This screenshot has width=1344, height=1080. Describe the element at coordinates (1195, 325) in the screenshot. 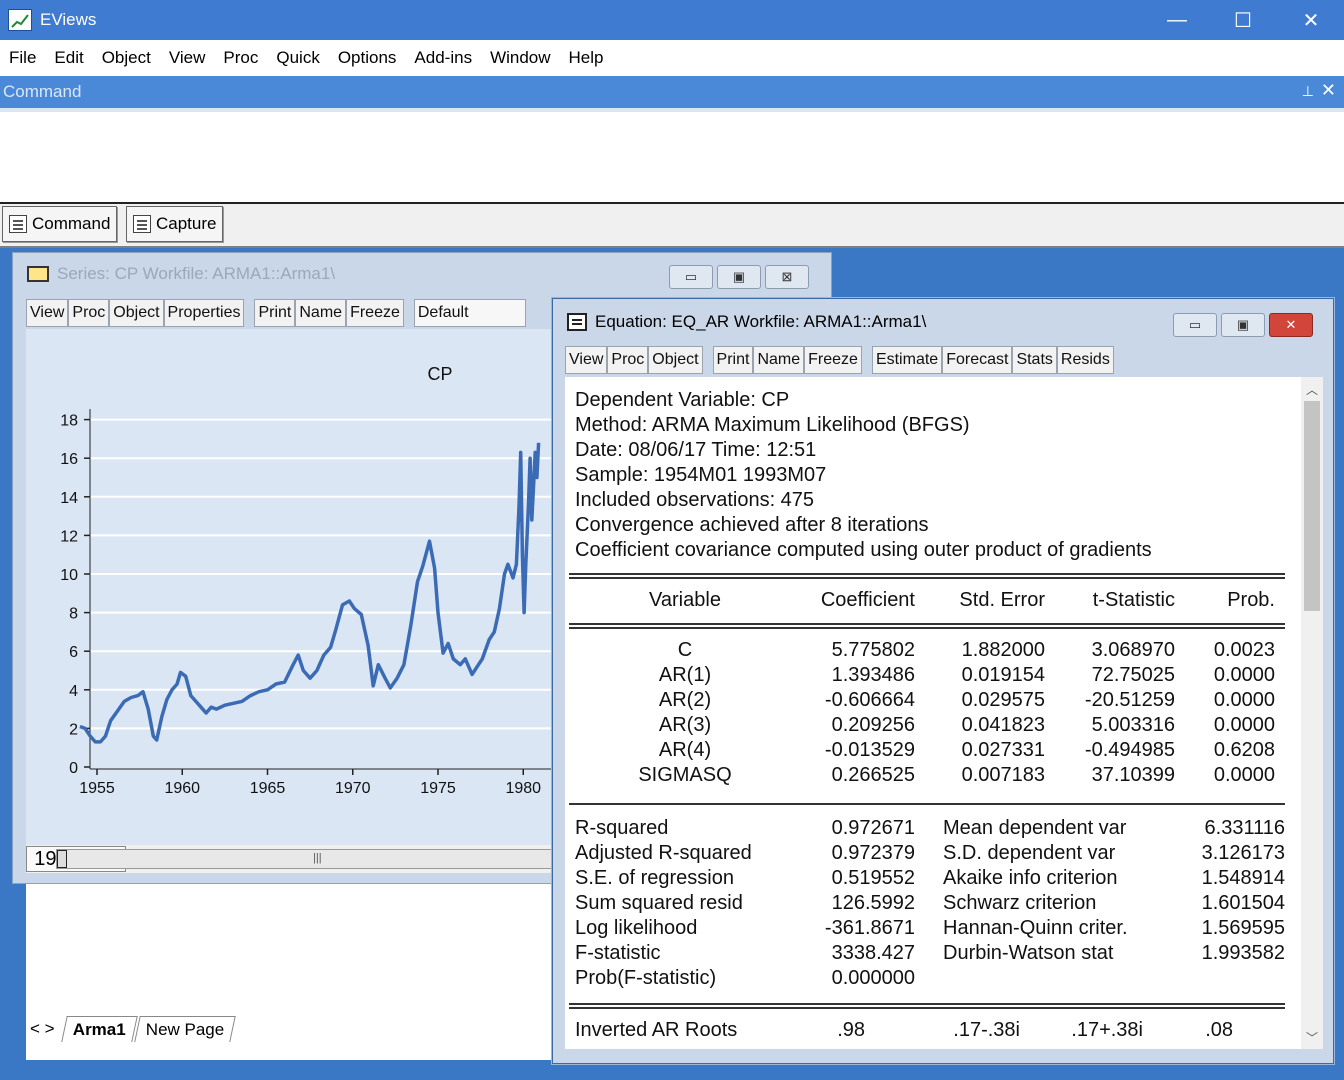

I see `equation-minimize-button: ▭` at that location.